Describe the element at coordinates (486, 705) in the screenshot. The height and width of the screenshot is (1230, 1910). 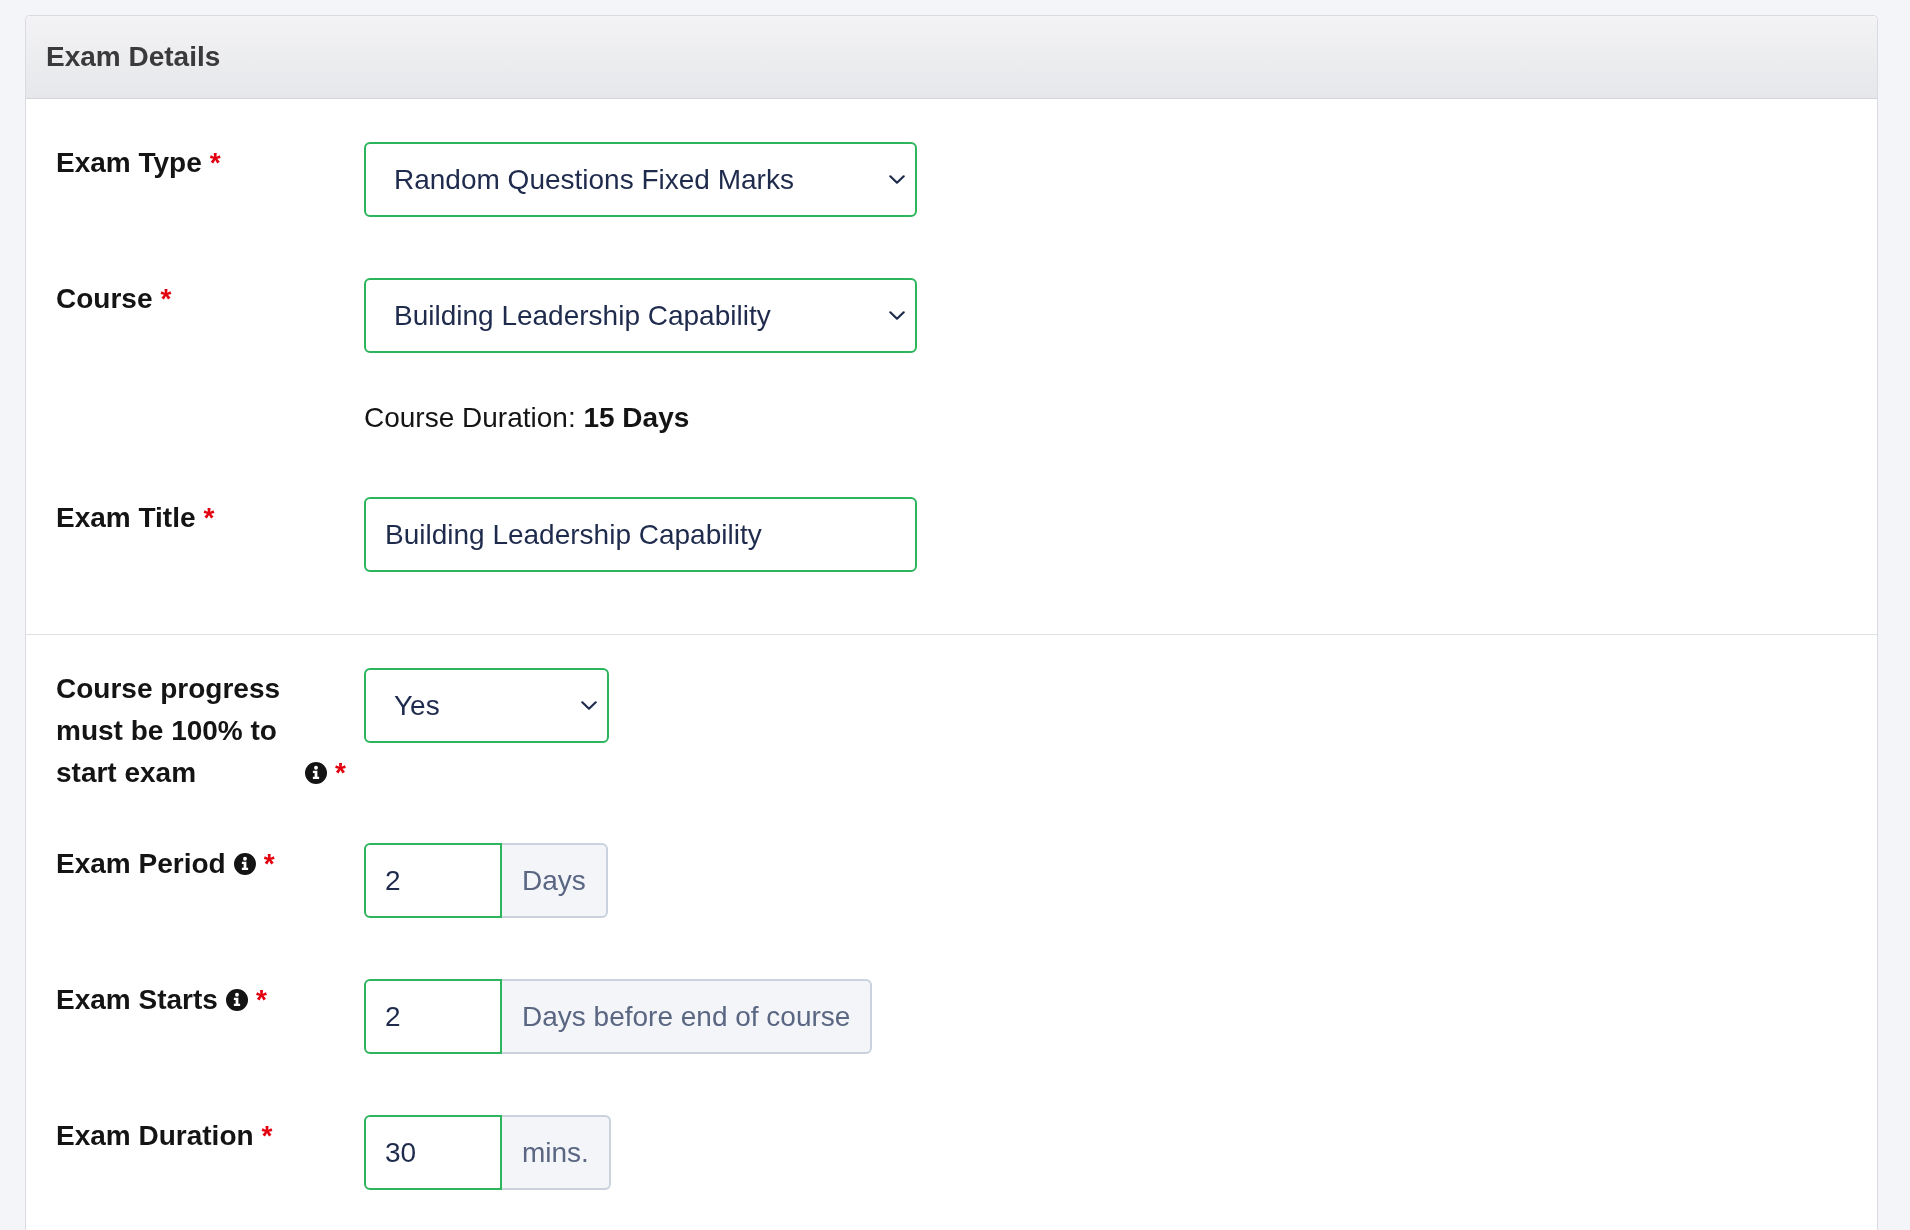
I see `dropdown: Yes` at that location.